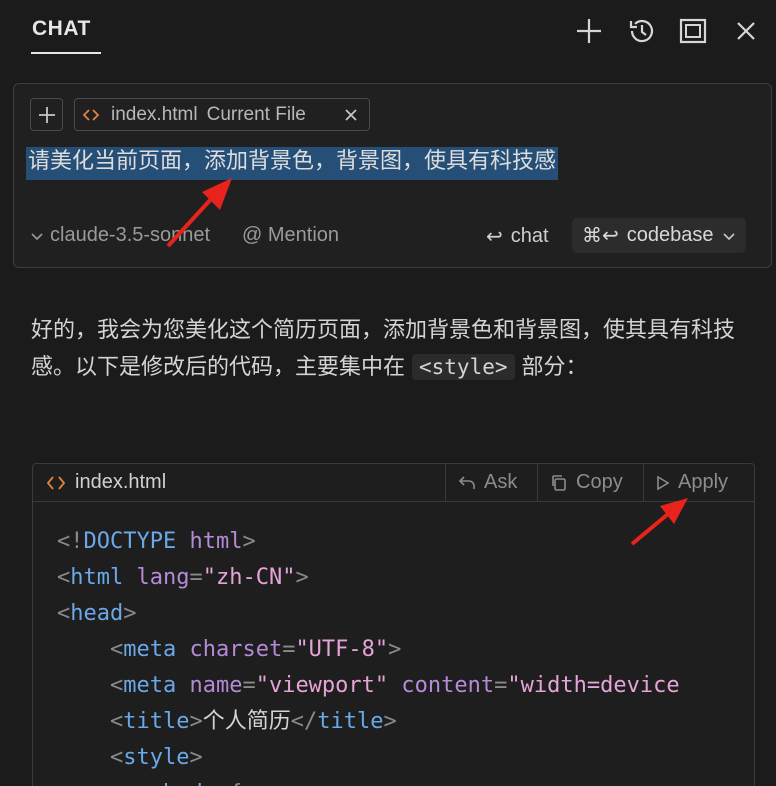 The width and height of the screenshot is (776, 786). Describe the element at coordinates (290, 235) in the screenshot. I see `mention-button: @ Mention` at that location.